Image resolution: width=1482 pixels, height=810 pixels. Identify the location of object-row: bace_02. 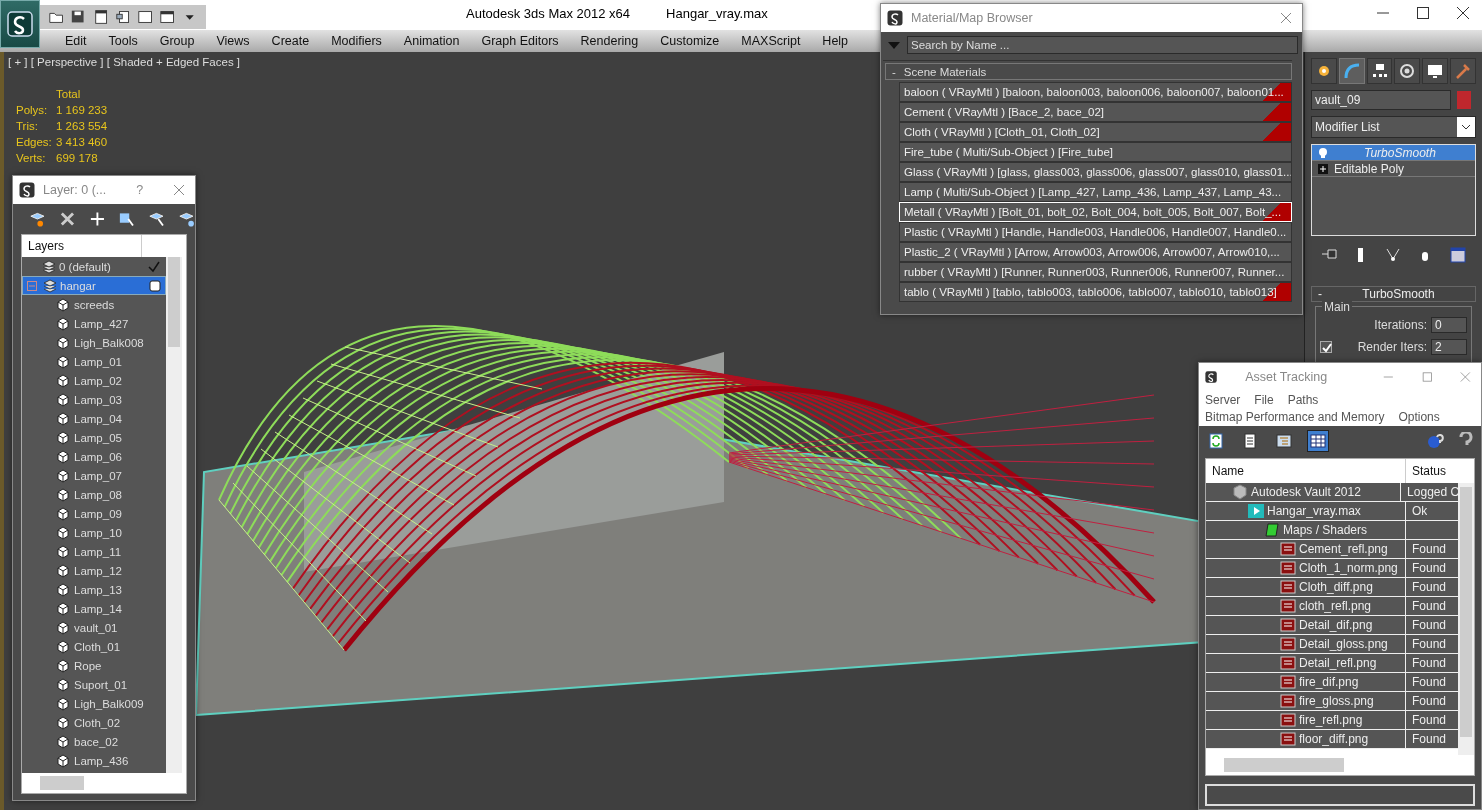
(94, 741).